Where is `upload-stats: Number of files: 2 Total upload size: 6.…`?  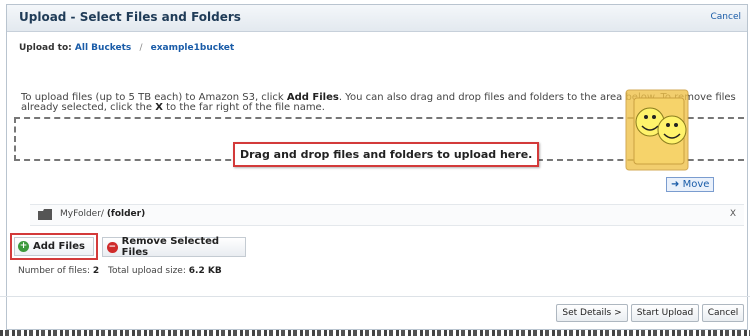
upload-stats: Number of files: 2 Total upload size: 6.… is located at coordinates (120, 271).